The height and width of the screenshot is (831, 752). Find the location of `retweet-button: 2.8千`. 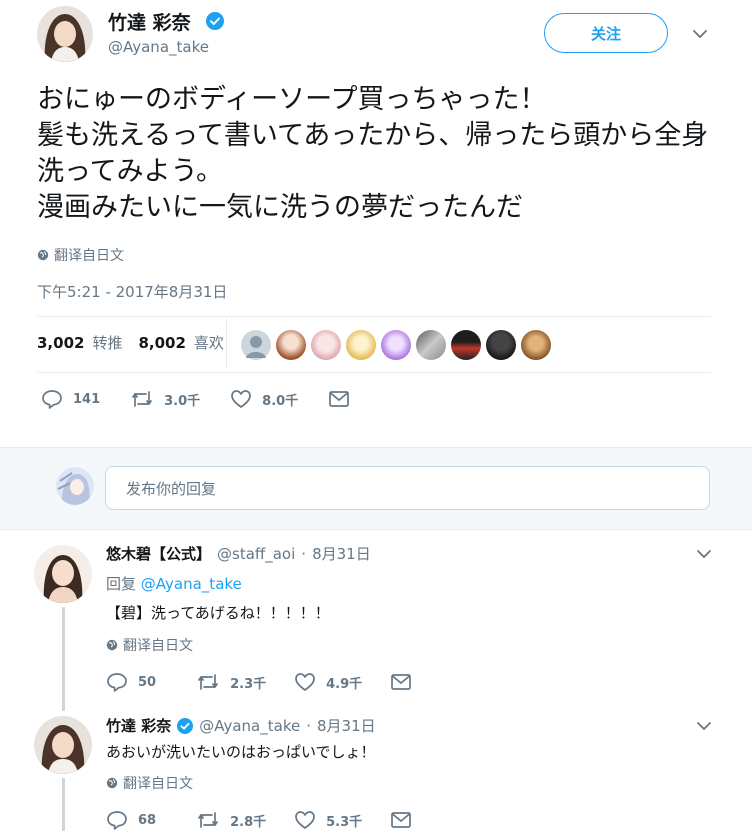

retweet-button: 2.8千 is located at coordinates (234, 820).